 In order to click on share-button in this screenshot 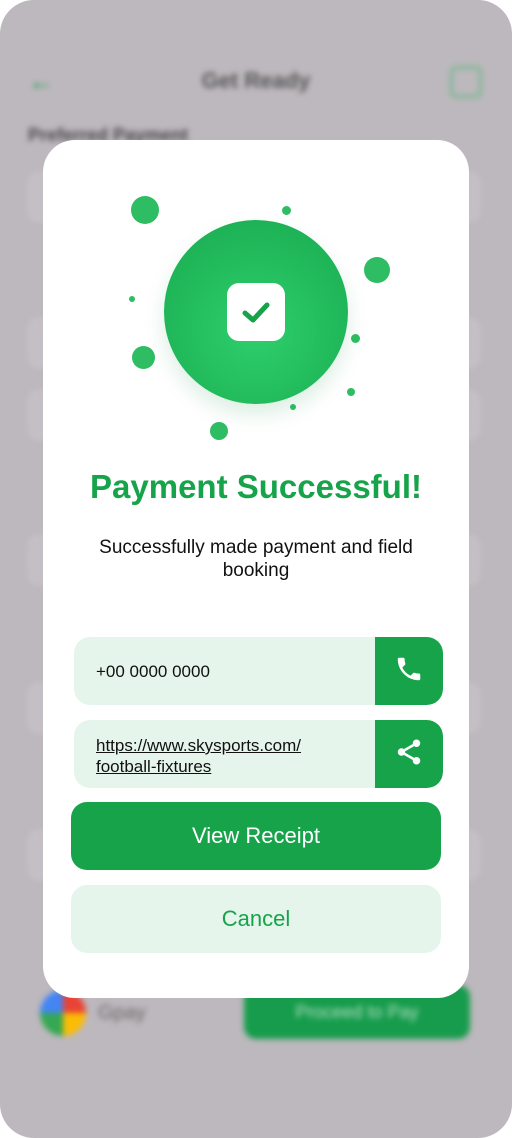, I will do `click(409, 754)`.